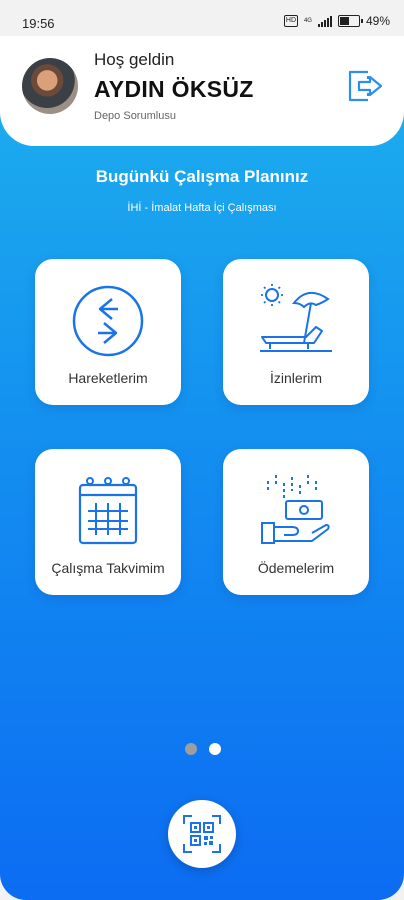  What do you see at coordinates (215, 749) in the screenshot?
I see `page-dot` at bounding box center [215, 749].